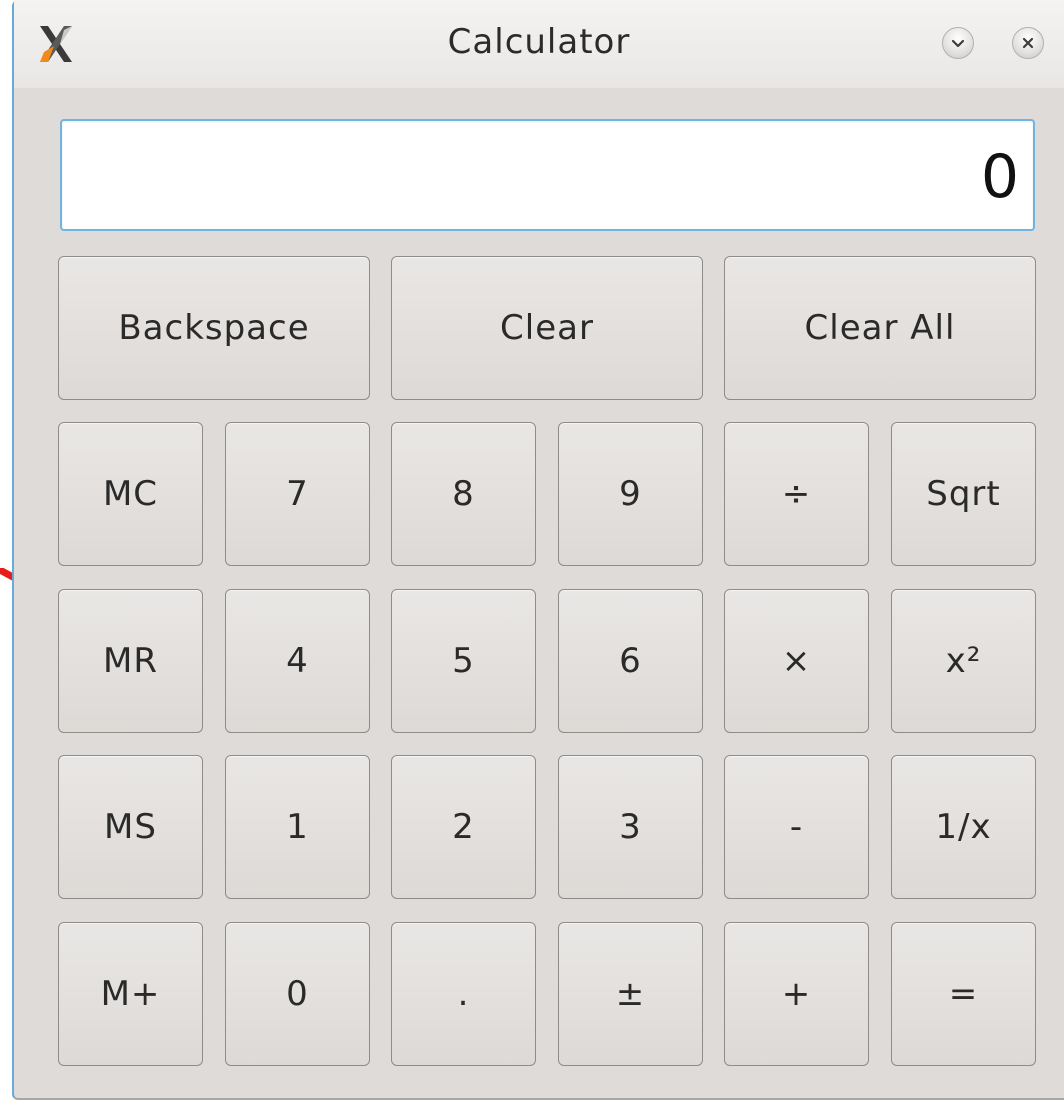 The width and height of the screenshot is (1064, 1109). I want to click on digit-4-button: 4, so click(297, 661).